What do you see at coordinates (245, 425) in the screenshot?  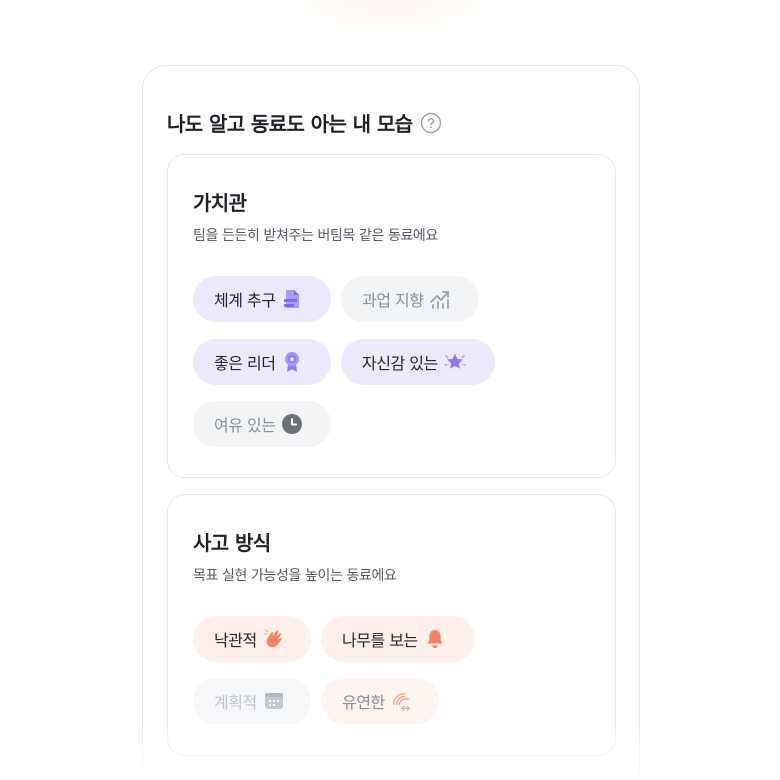 I see `chip-label: 여유 있는` at bounding box center [245, 425].